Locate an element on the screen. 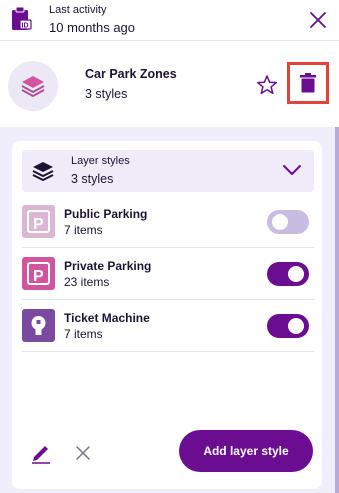 Image resolution: width=339 pixels, height=493 pixels. cancel-button is located at coordinates (83, 455).